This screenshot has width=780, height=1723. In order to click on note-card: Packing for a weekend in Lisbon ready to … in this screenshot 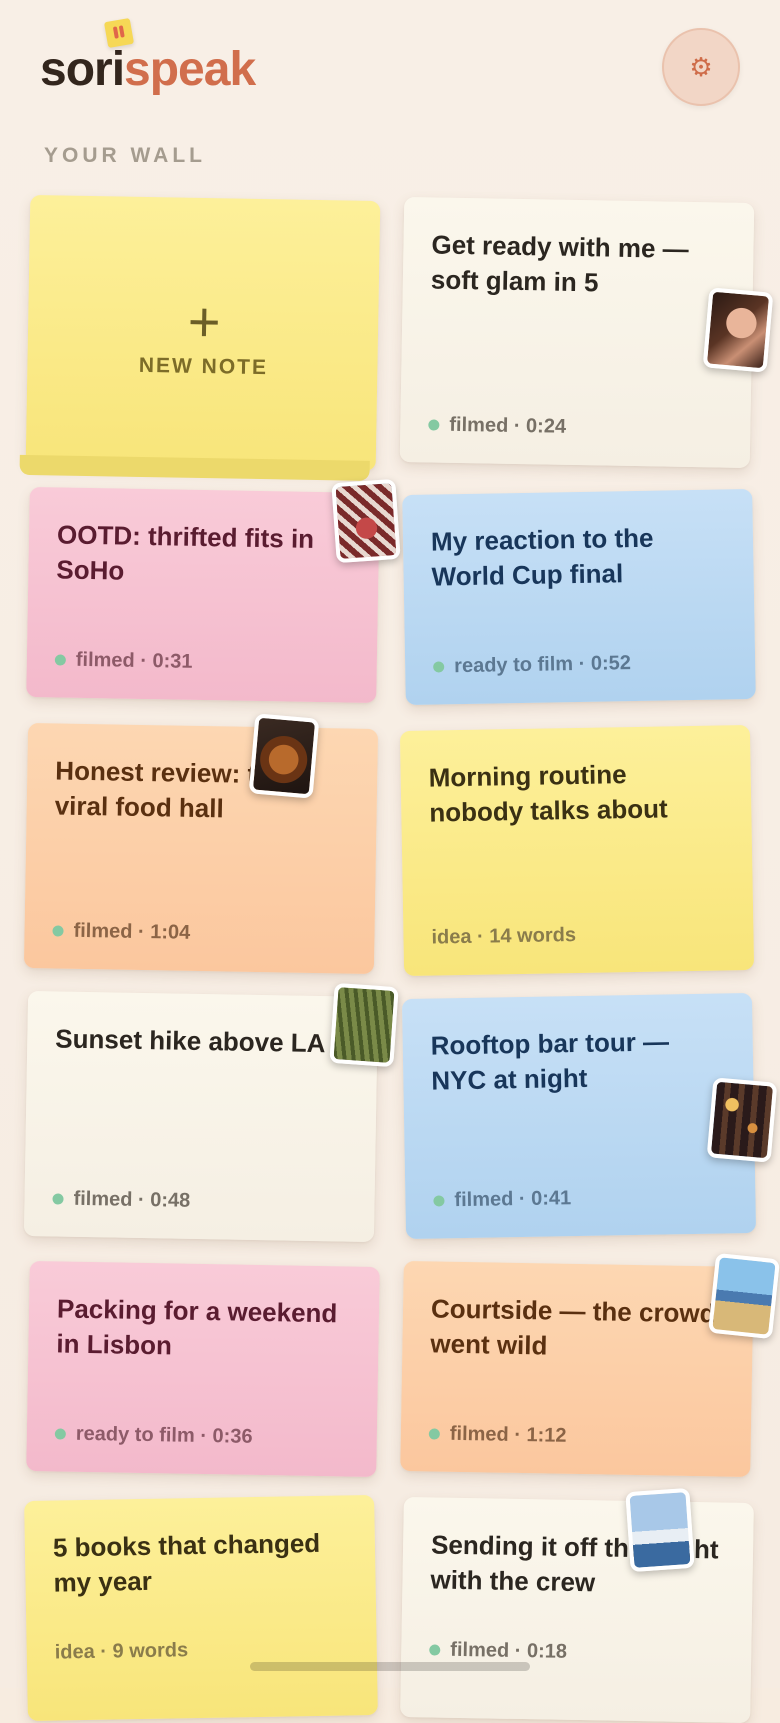, I will do `click(203, 1369)`.